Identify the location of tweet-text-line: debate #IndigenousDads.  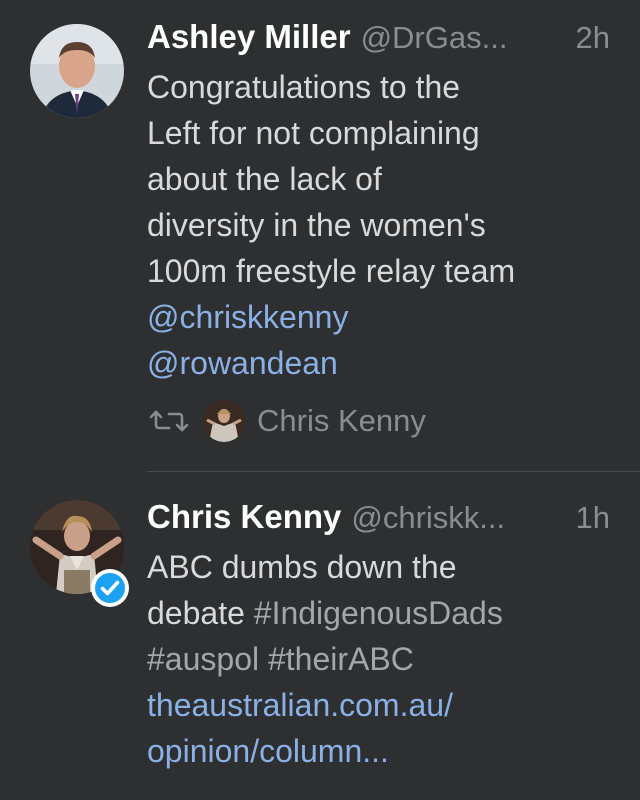
(378, 613).